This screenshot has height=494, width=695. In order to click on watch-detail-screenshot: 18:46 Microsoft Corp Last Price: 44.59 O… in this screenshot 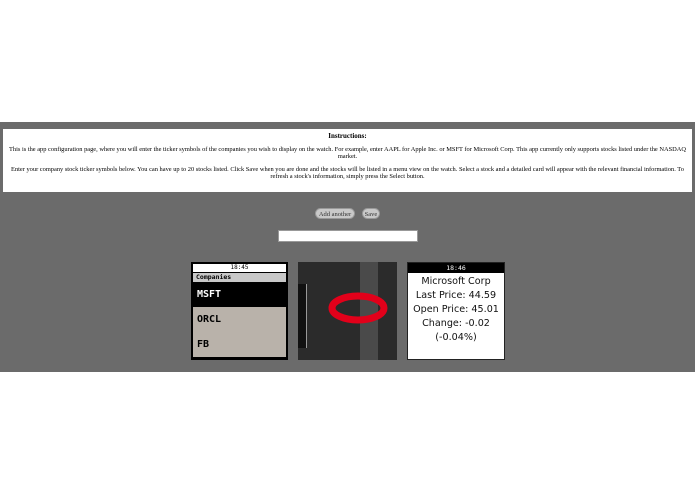, I will do `click(456, 311)`.